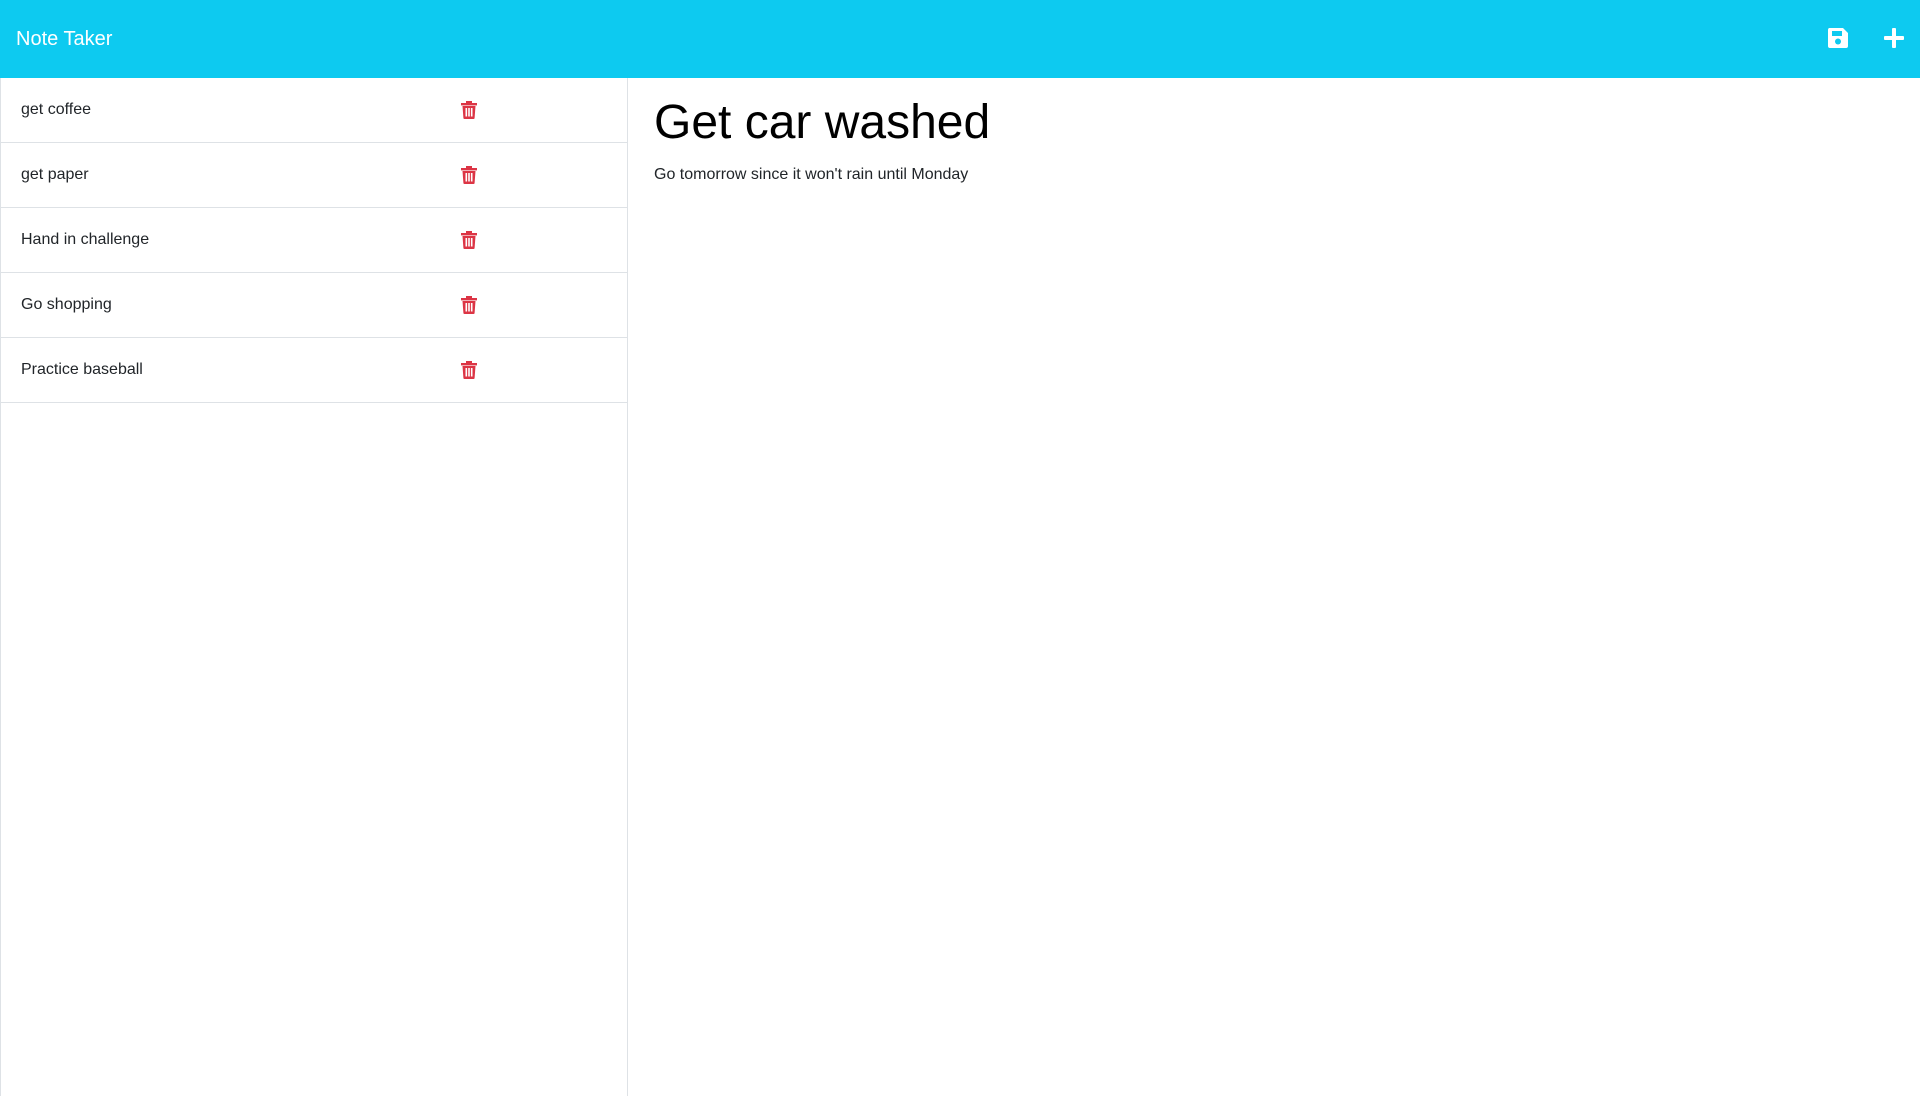 This screenshot has width=1920, height=1096. What do you see at coordinates (56, 109) in the screenshot?
I see `note-title: get coffee` at bounding box center [56, 109].